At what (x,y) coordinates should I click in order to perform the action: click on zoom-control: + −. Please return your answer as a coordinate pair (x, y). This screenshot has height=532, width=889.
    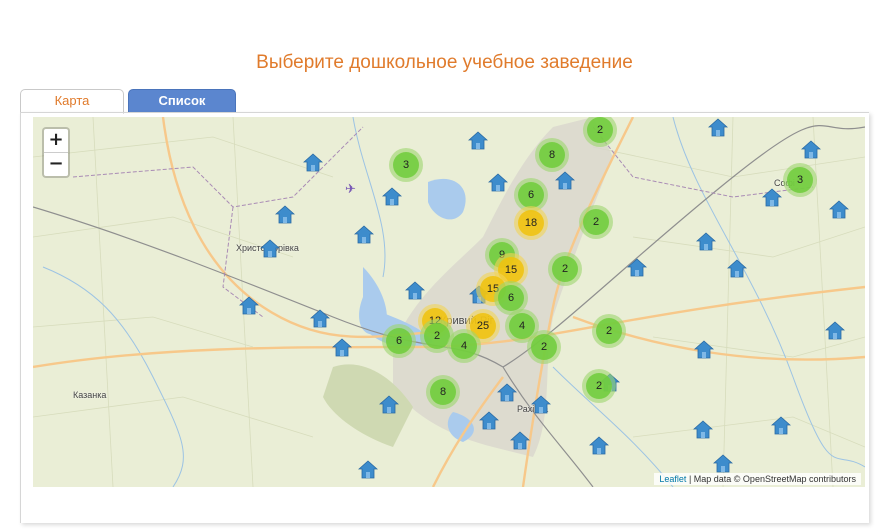
    Looking at the image, I should click on (56, 152).